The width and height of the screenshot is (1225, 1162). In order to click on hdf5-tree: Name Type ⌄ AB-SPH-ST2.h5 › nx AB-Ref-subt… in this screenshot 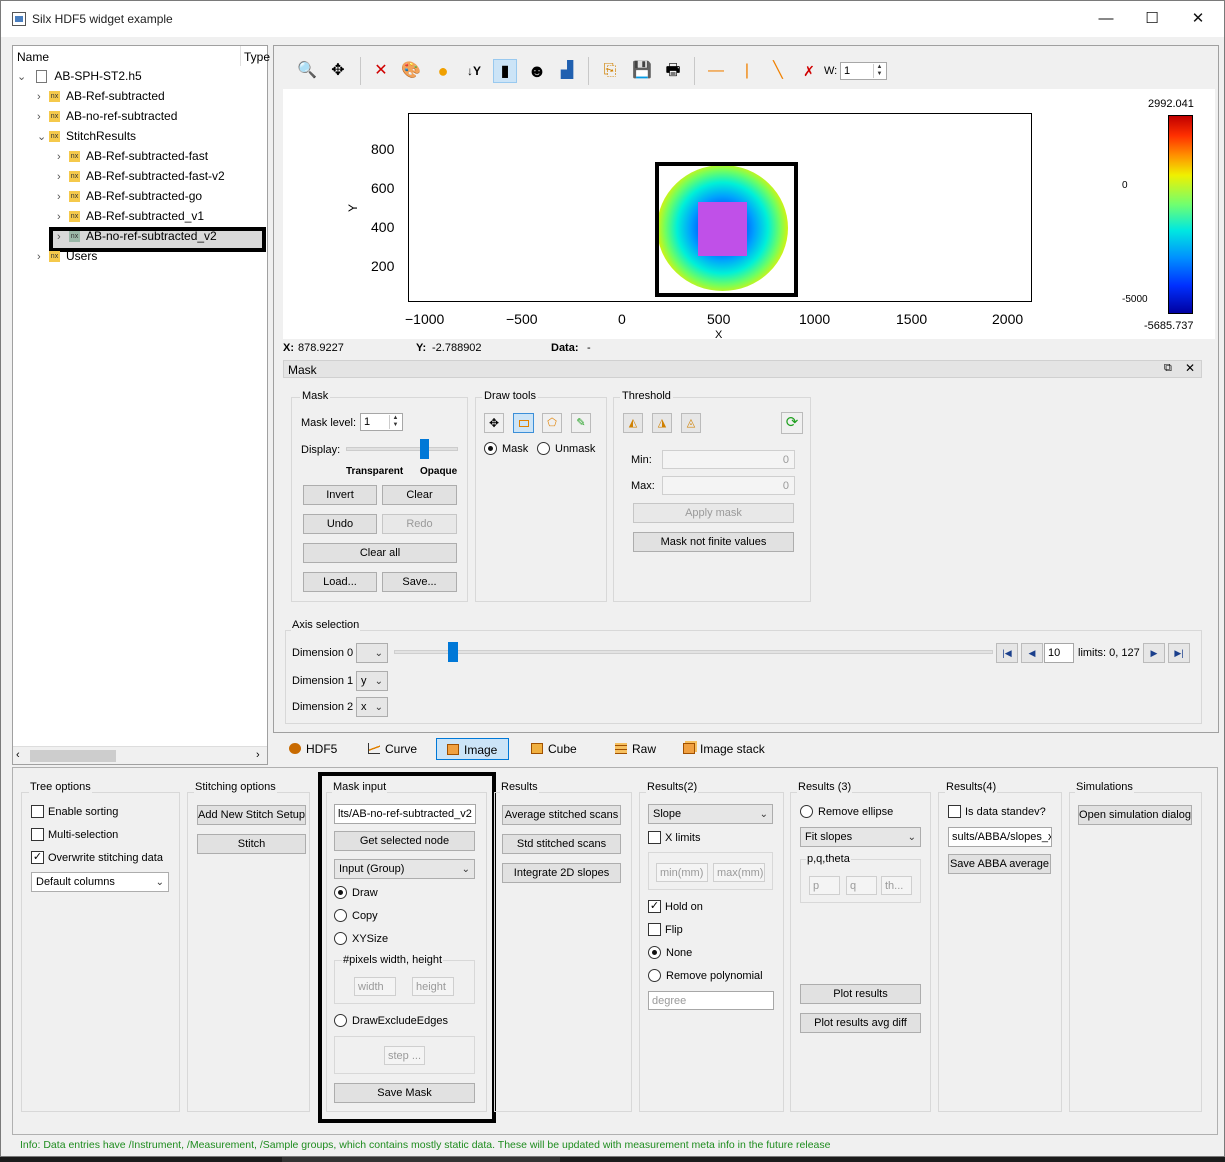, I will do `click(141, 405)`.